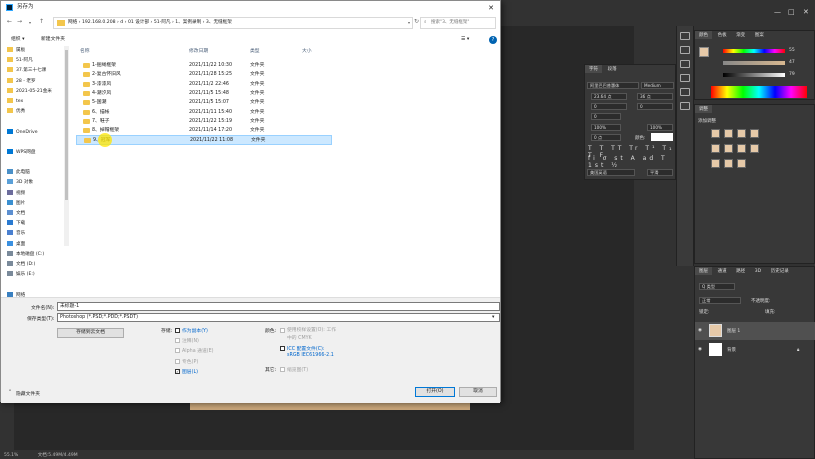 The height and width of the screenshot is (459, 815). What do you see at coordinates (38, 133) in the screenshot?
I see `nav-item: OneDrive` at bounding box center [38, 133].